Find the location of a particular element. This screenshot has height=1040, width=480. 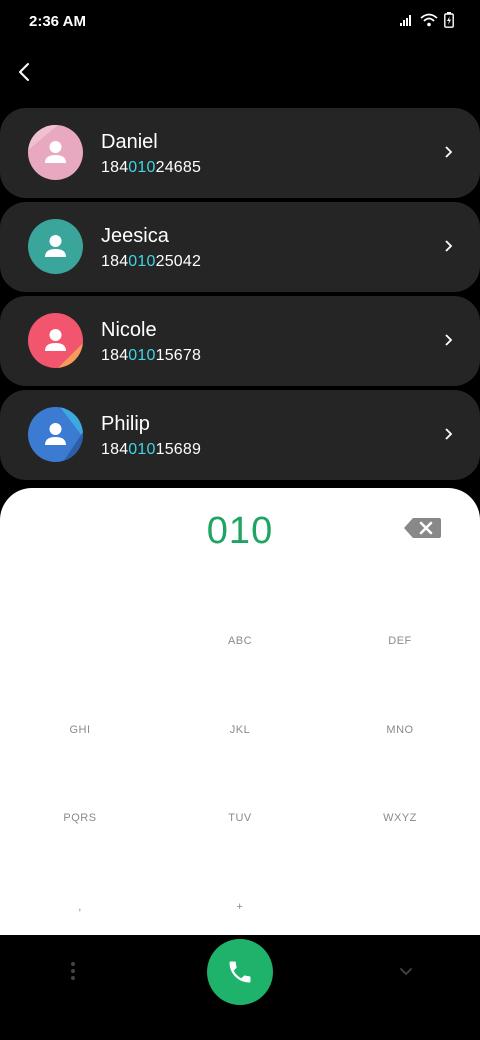

contact-name: Nicole is located at coordinates (129, 330).